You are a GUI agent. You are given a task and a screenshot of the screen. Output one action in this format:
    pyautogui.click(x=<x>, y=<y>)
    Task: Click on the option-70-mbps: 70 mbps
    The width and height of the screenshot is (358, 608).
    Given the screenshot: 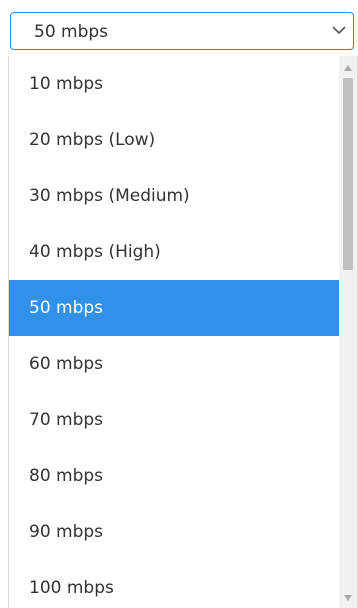 What is the action you would take?
    pyautogui.click(x=174, y=420)
    